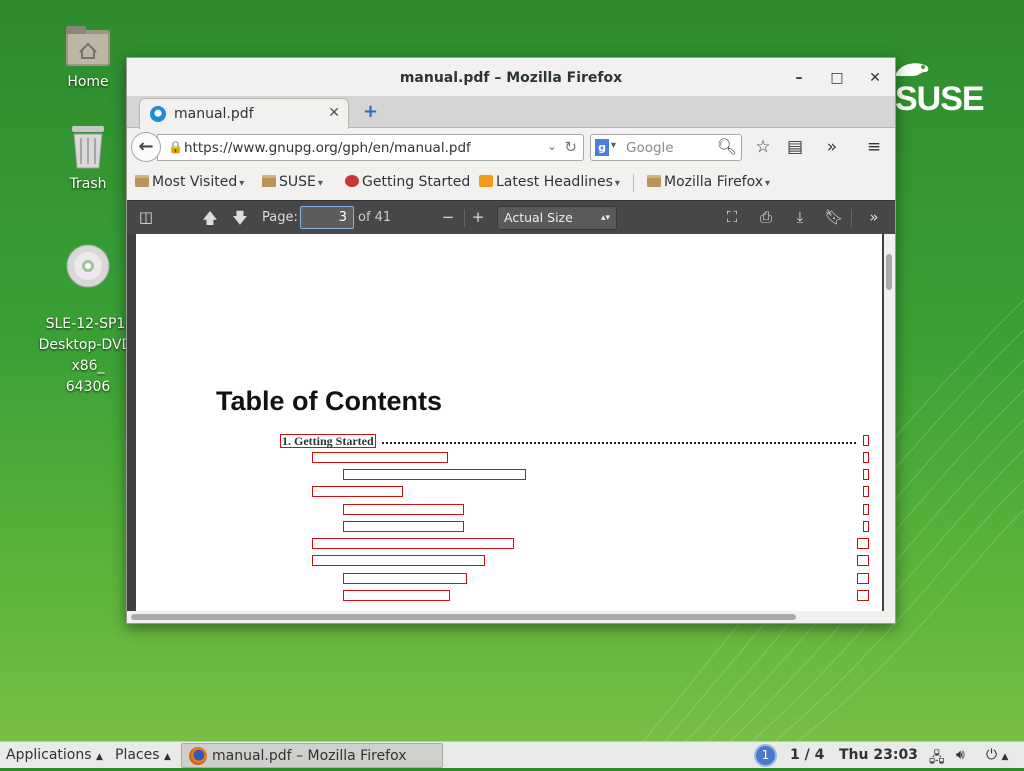 The width and height of the screenshot is (1024, 771). What do you see at coordinates (511, 112) in the screenshot?
I see `tab-strip: manual.pdf ✕ +` at bounding box center [511, 112].